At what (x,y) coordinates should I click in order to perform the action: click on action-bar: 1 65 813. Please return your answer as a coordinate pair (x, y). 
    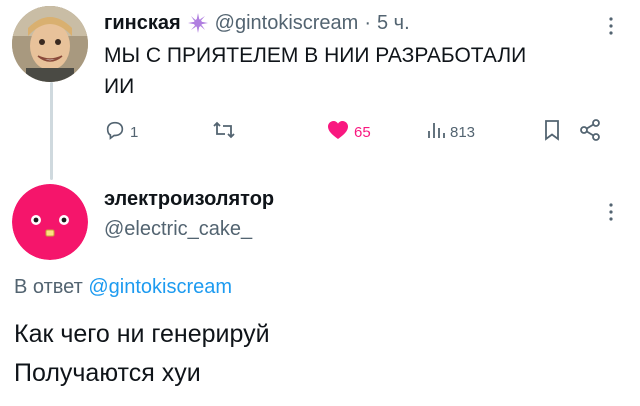
    Looking at the image, I should click on (359, 132).